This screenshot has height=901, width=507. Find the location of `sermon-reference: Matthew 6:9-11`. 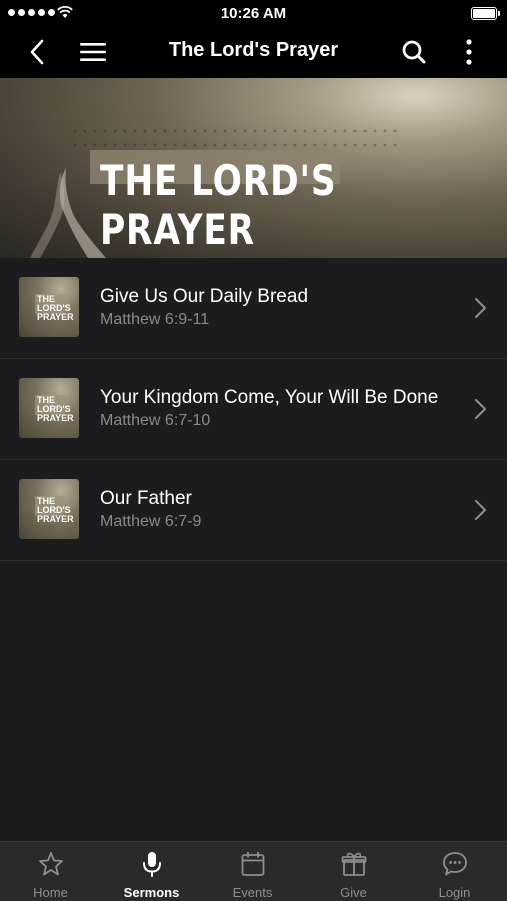

sermon-reference: Matthew 6:9-11 is located at coordinates (155, 319).